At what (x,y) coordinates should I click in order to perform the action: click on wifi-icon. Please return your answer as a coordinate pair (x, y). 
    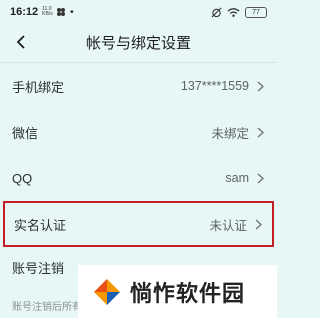
    Looking at the image, I should click on (233, 12).